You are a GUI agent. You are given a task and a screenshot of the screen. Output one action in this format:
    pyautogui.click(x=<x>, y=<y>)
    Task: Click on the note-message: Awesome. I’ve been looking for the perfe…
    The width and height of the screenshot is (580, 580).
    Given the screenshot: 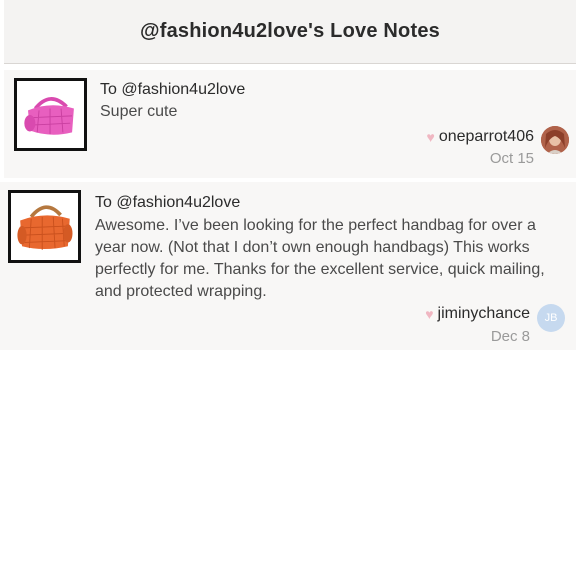 What is the action you would take?
    pyautogui.click(x=320, y=258)
    